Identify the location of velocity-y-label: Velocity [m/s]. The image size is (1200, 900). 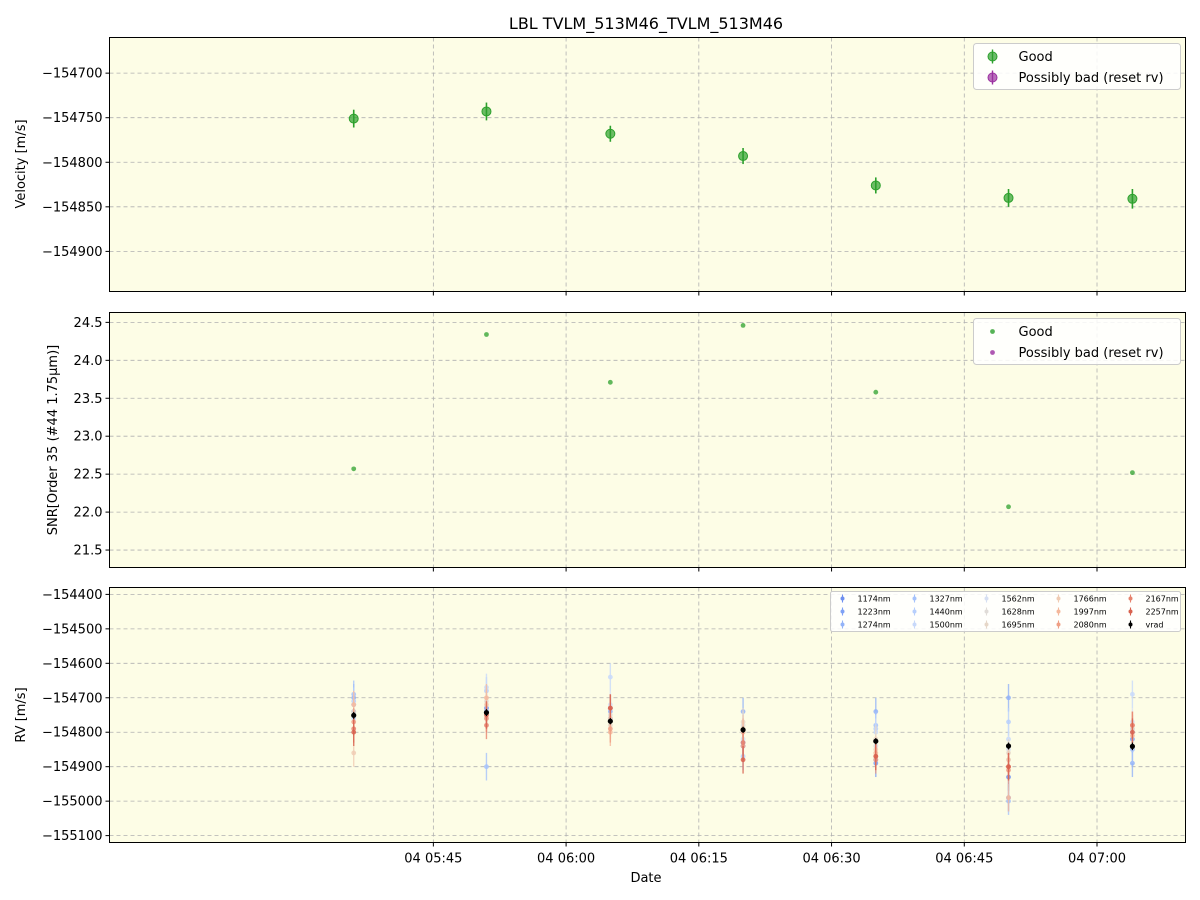
(21, 163).